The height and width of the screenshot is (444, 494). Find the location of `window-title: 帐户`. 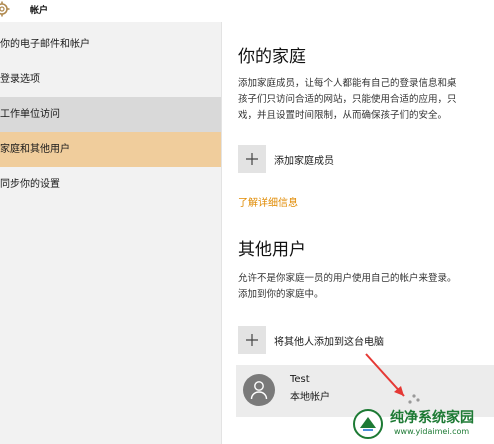

window-title: 帐户 is located at coordinates (39, 11).